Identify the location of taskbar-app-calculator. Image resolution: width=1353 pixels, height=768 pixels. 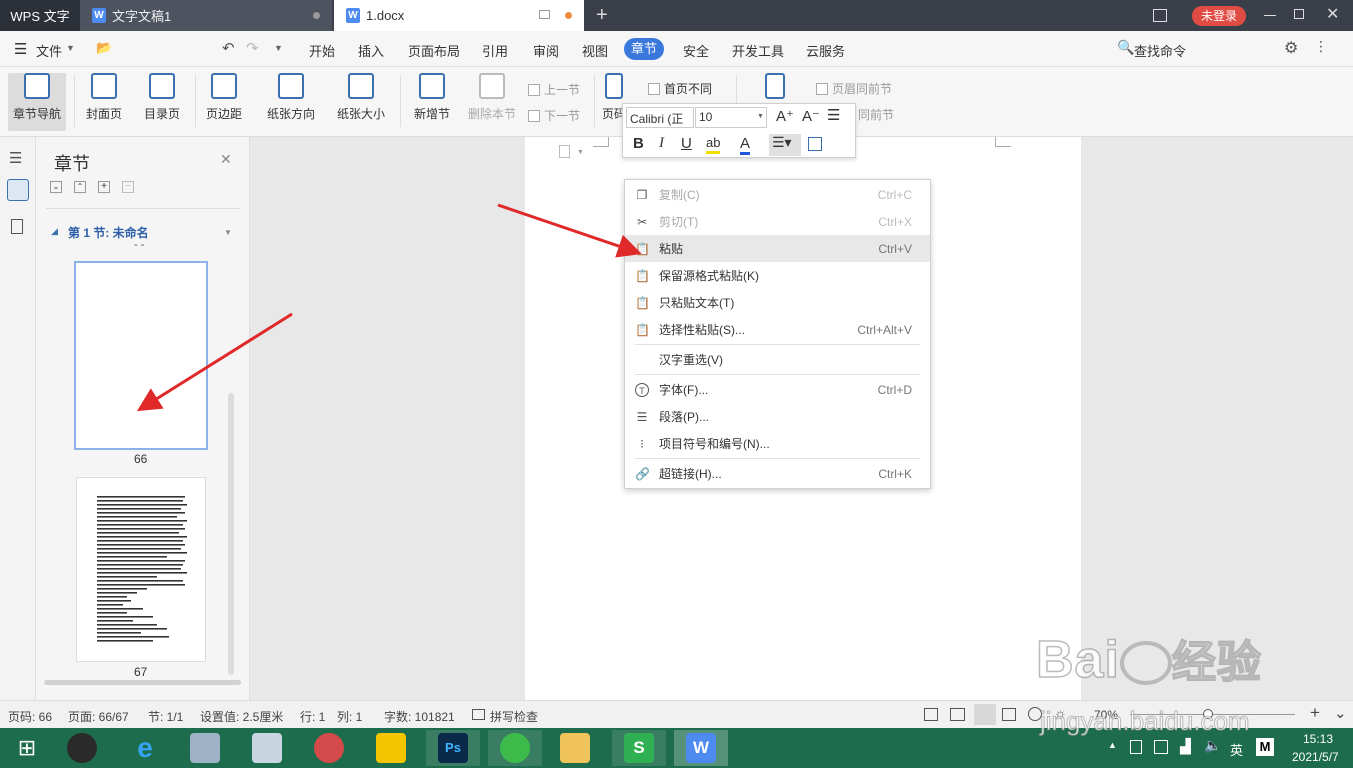
(205, 748).